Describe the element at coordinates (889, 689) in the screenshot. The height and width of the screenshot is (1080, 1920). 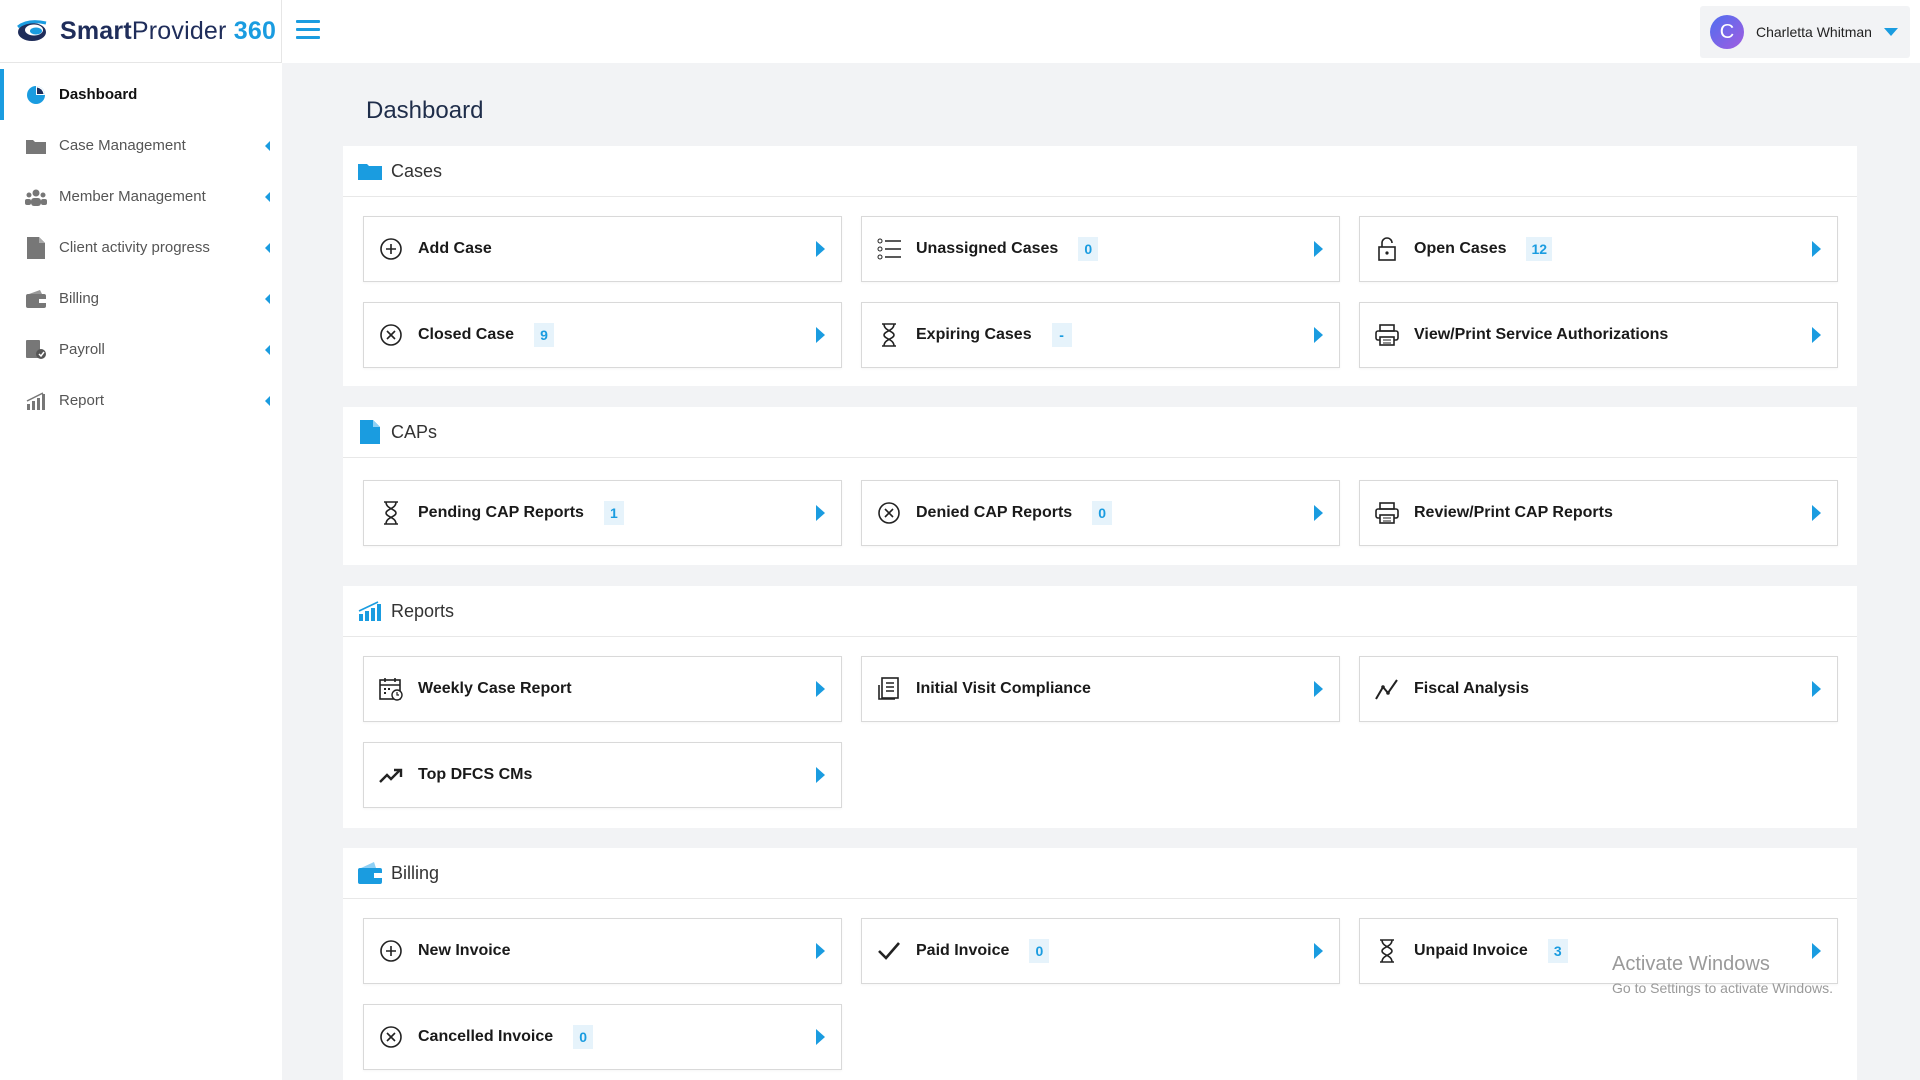
I see `receipt-icon` at that location.